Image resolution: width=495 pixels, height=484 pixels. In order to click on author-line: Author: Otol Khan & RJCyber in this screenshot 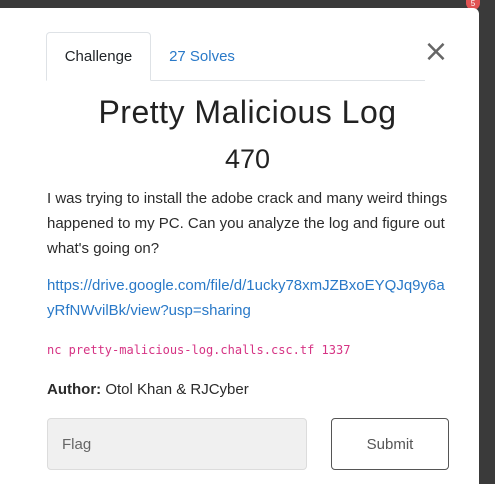, I will do `click(148, 389)`.